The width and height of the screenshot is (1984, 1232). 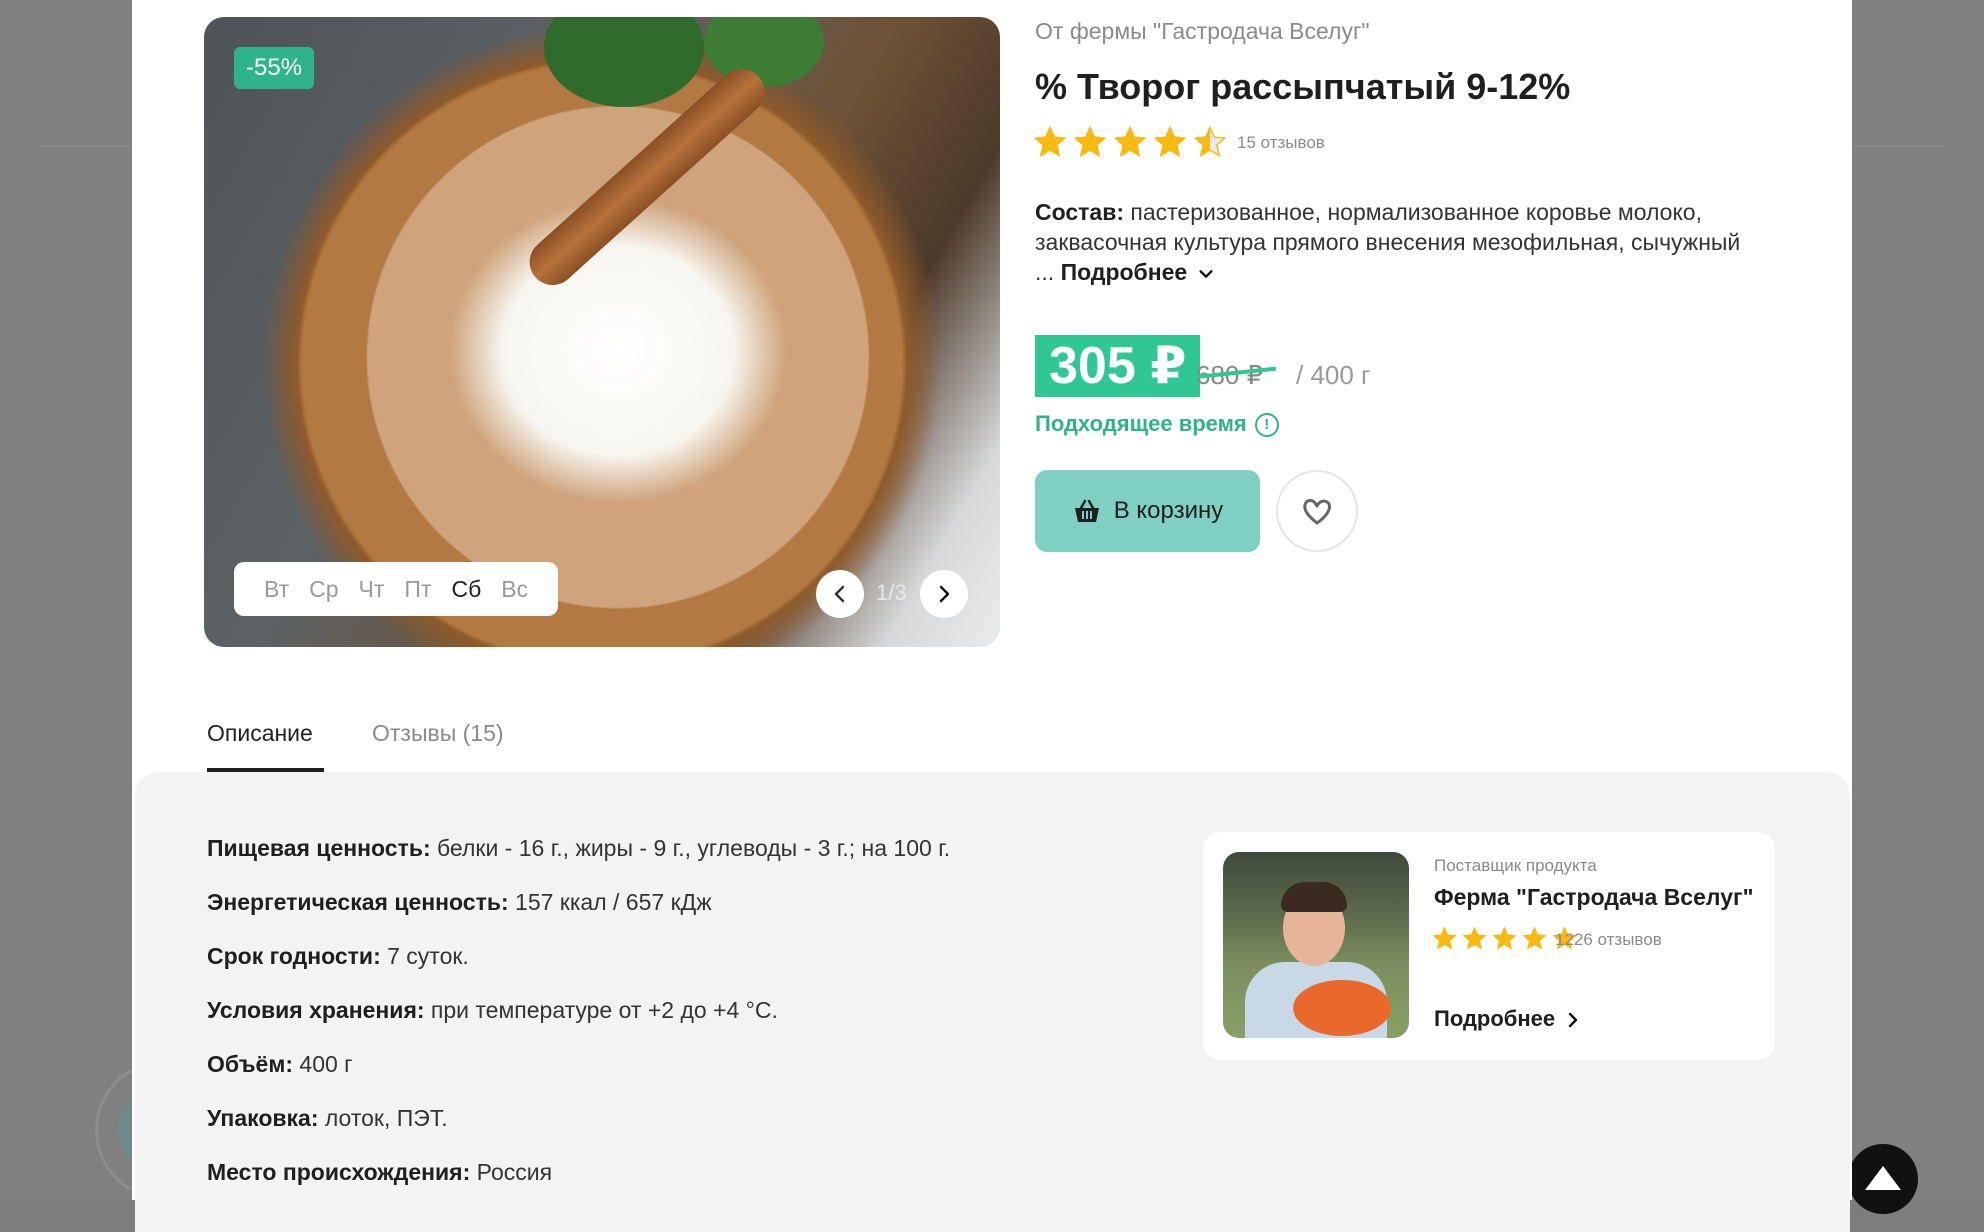 What do you see at coordinates (1169, 511) in the screenshot?
I see `add-to-cart-label: В корзину` at bounding box center [1169, 511].